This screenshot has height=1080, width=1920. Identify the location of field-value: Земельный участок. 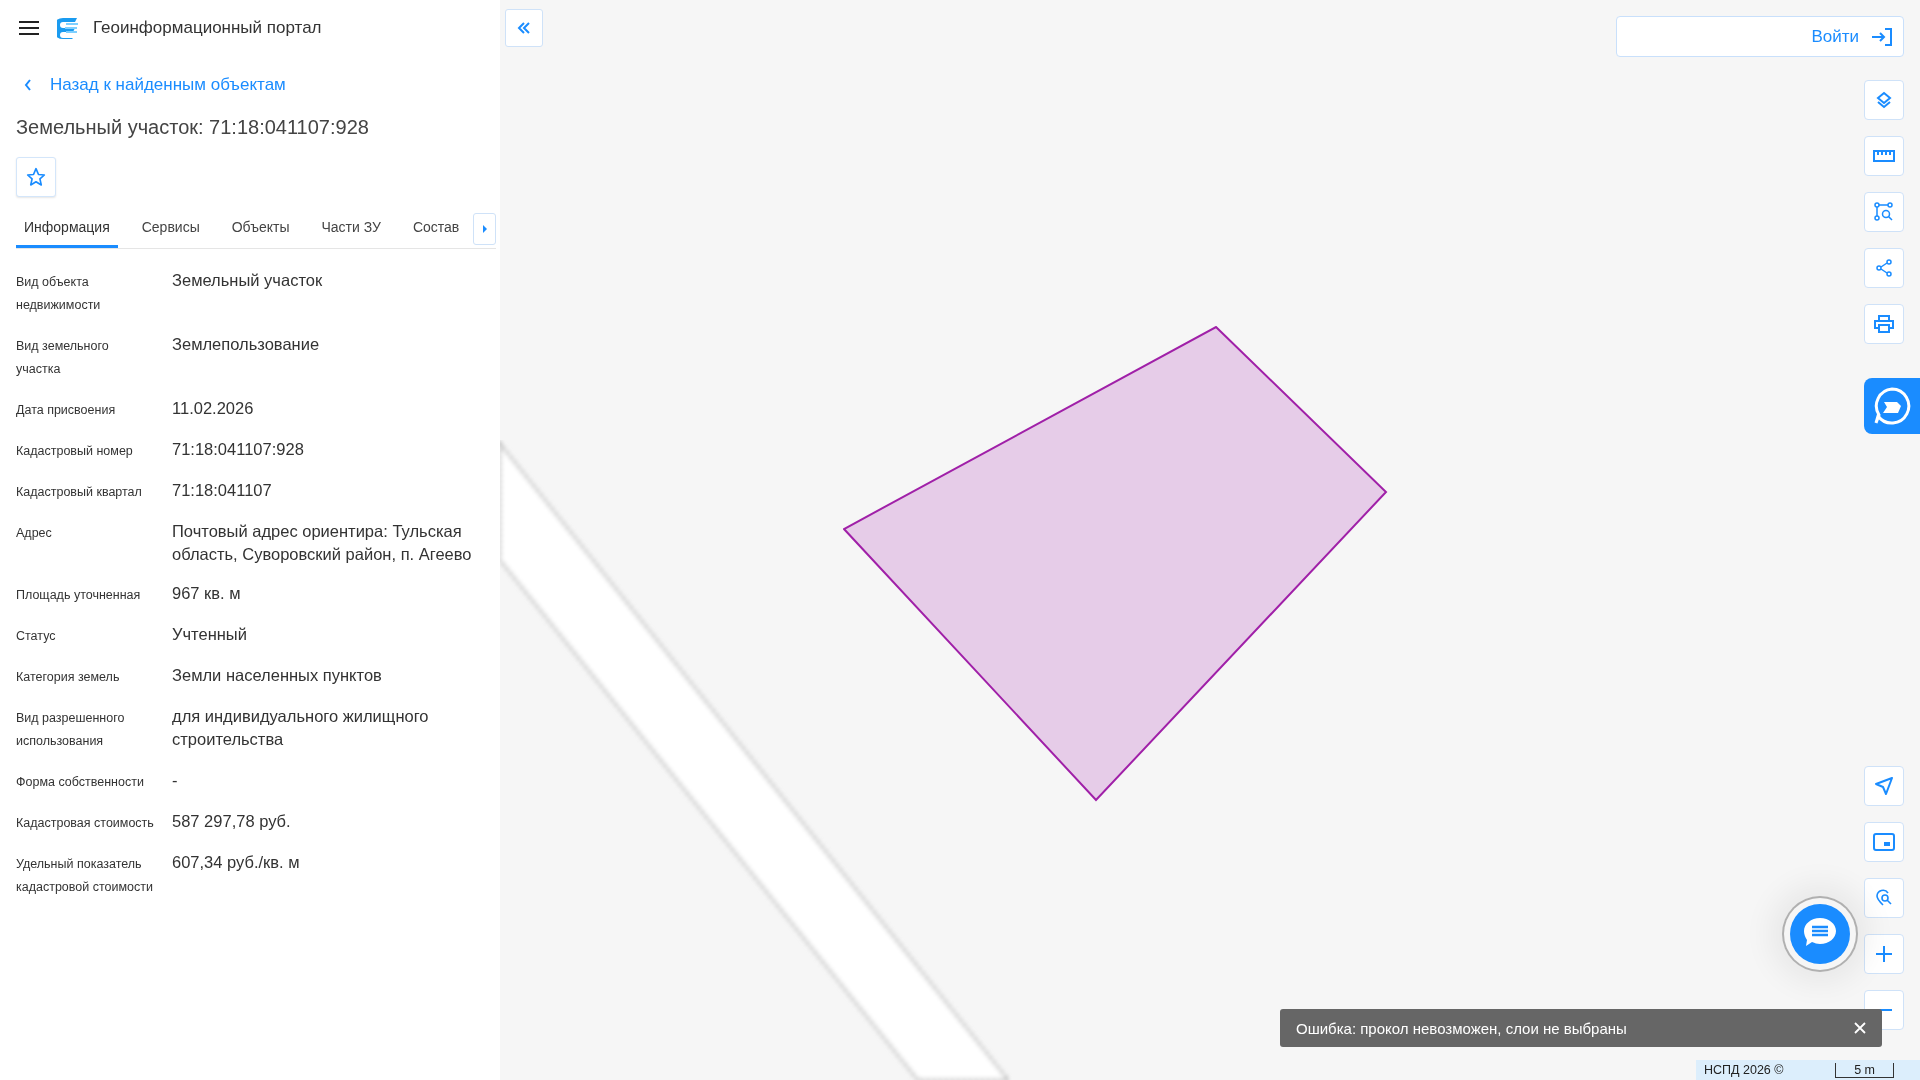
(247, 280).